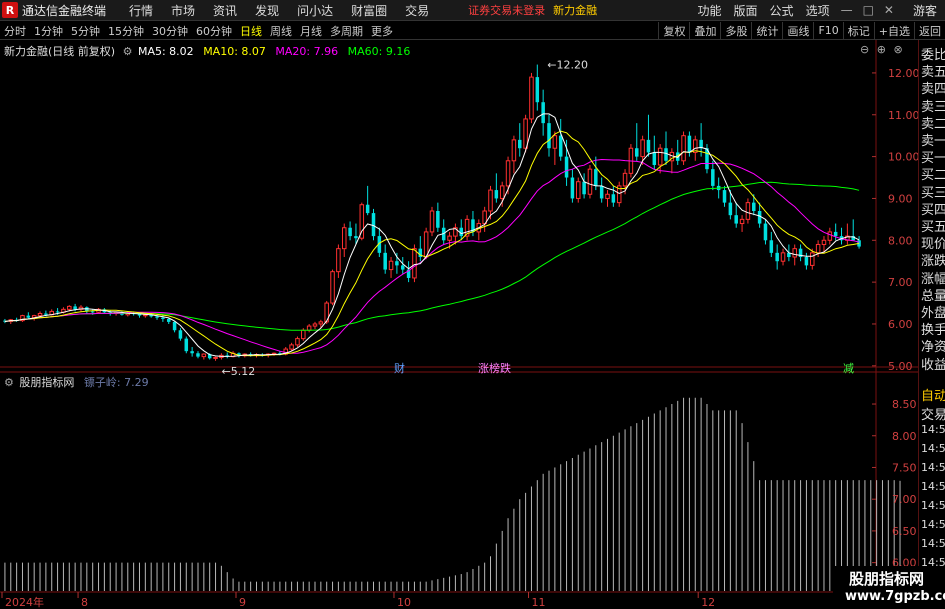 The image size is (945, 609). I want to click on side-panel-tab: 交易, so click(933, 413).